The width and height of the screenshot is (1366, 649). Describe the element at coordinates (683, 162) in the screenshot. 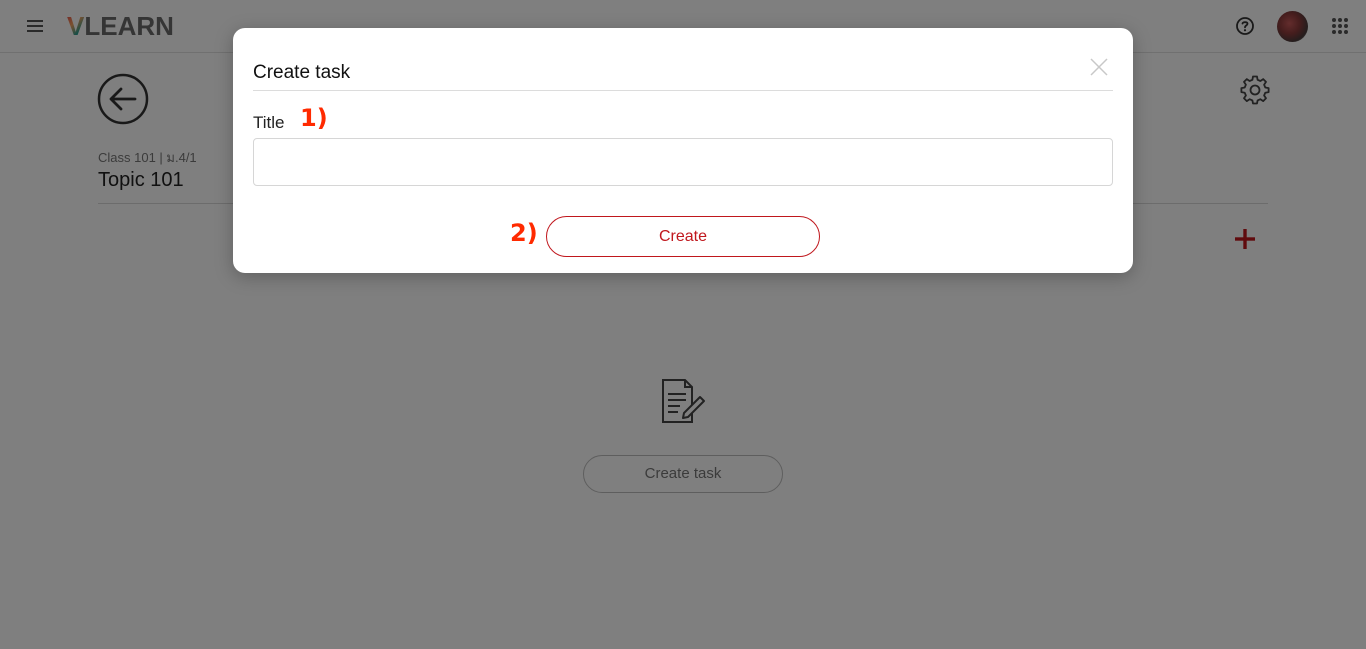

I see `title-input` at that location.